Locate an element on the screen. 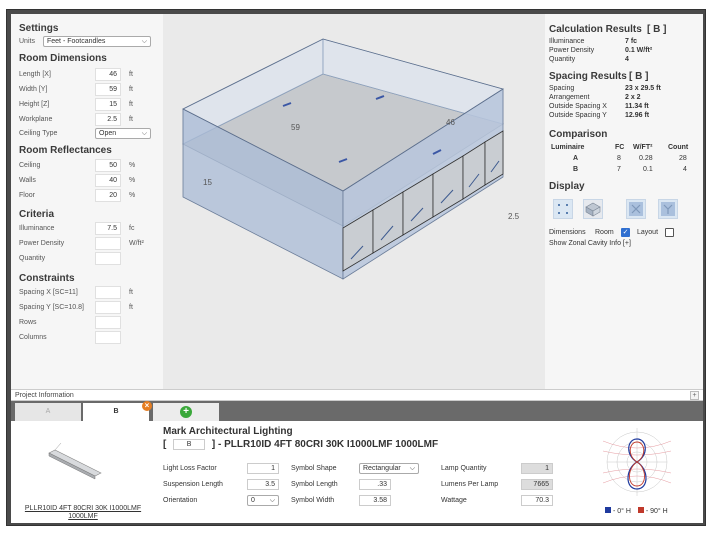 This screenshot has width=714, height=535. height-unit: ft is located at coordinates (131, 104).